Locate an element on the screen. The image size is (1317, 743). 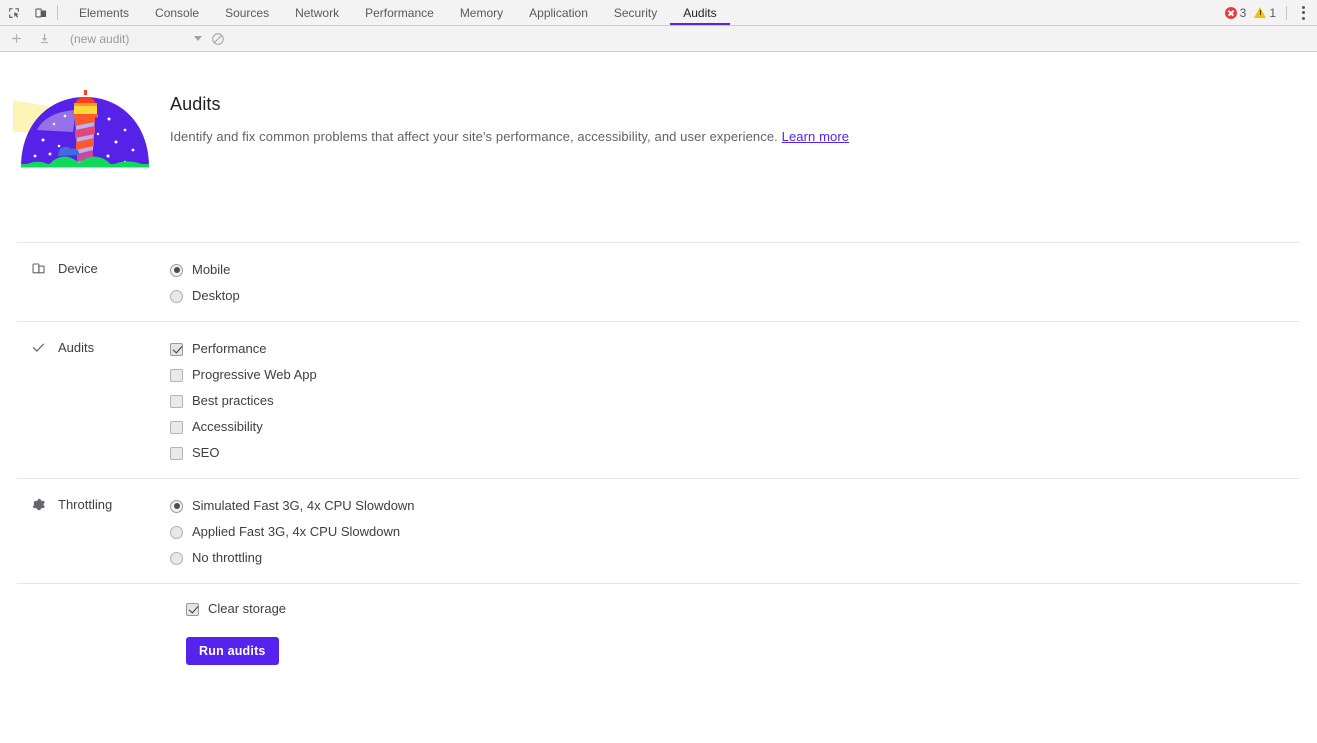
radio-option-applied-throttling: Applied Fast 3G, 4x CPU Slowdown is located at coordinates (292, 532).